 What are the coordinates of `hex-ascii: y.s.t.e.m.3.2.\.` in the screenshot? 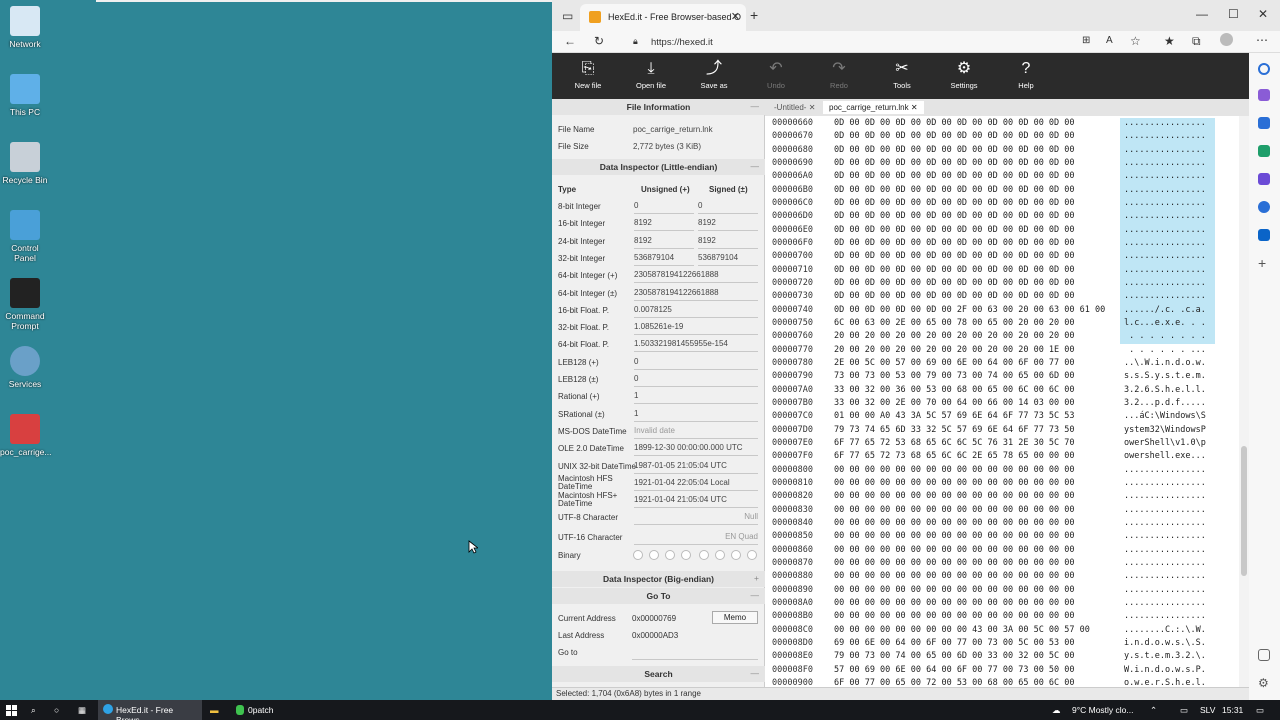 It's located at (1170, 656).